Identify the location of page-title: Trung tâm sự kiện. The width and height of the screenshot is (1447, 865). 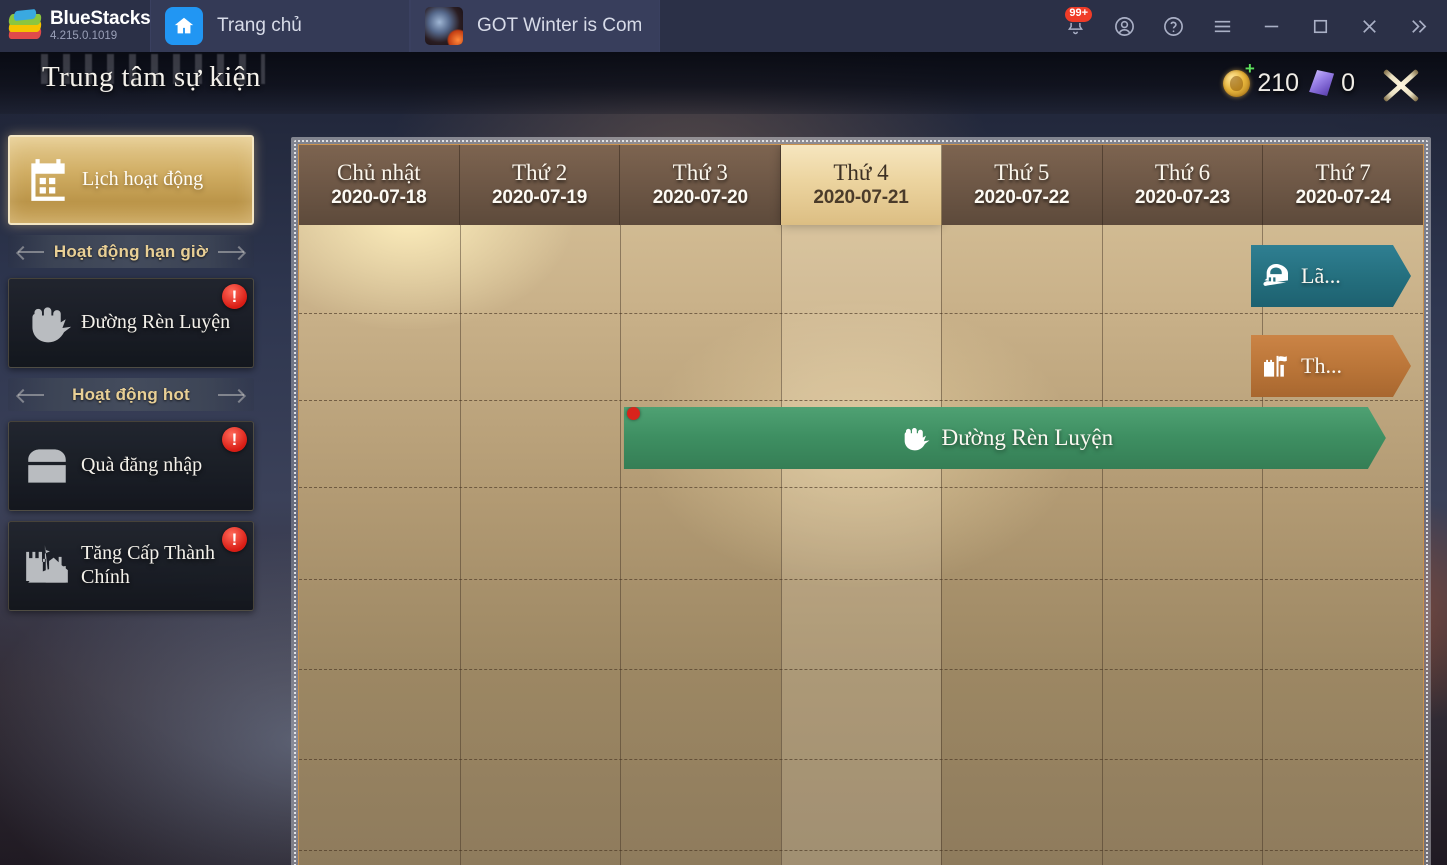
(151, 77).